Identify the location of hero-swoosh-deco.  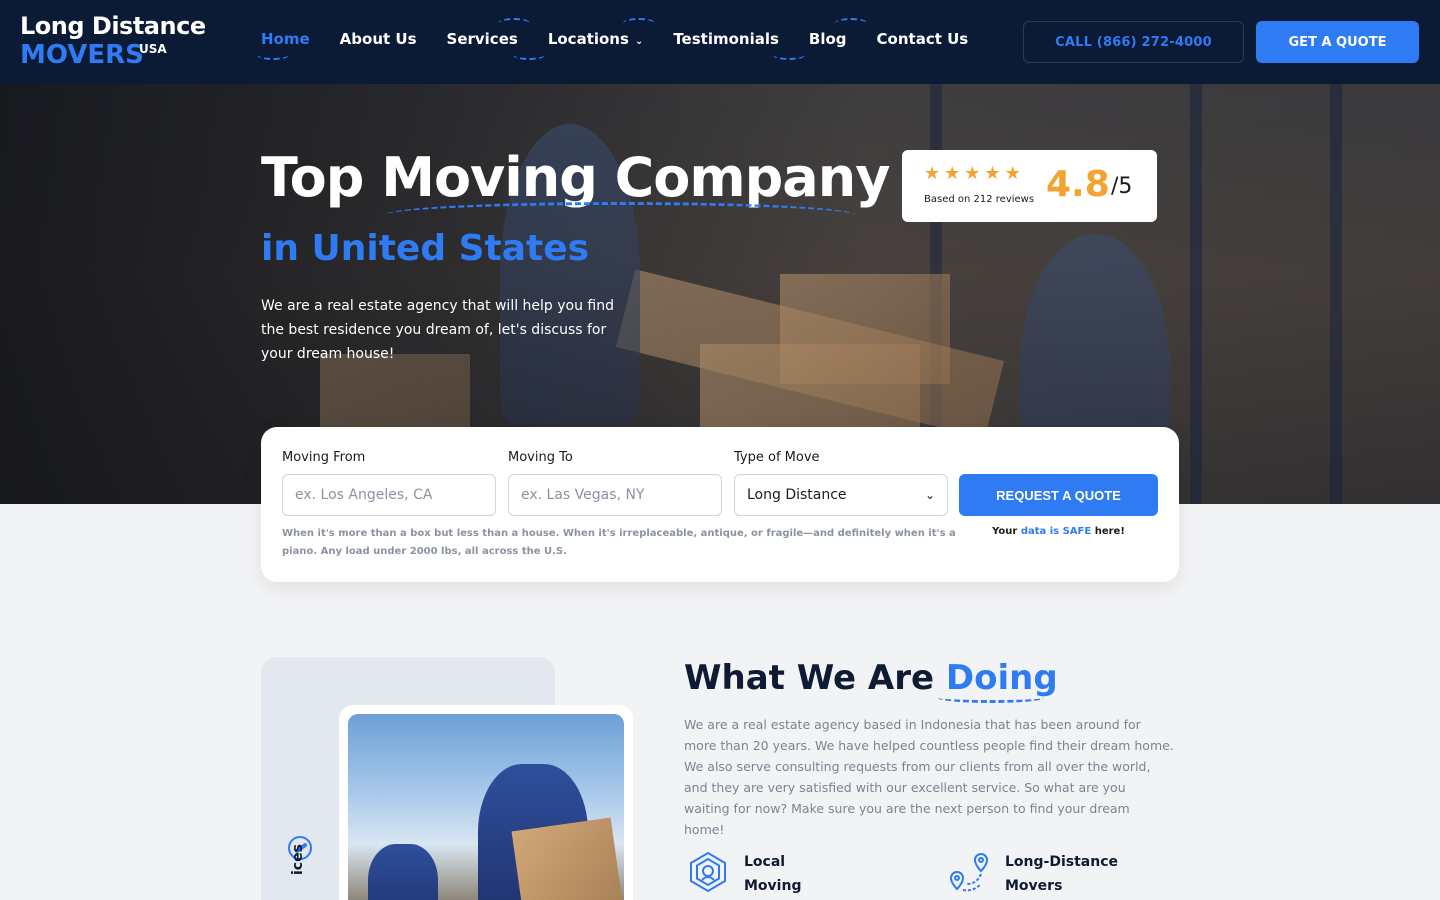
(620, 215).